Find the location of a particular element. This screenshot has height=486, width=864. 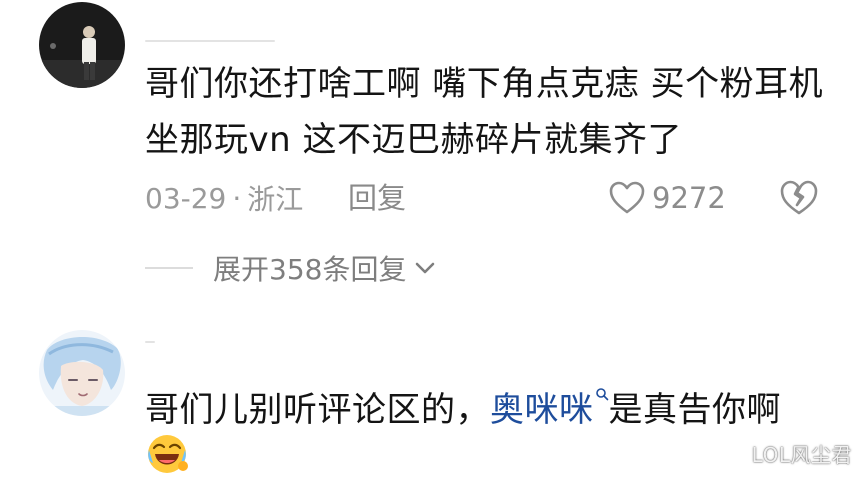

laughing-emoji-icon is located at coordinates (168, 454).